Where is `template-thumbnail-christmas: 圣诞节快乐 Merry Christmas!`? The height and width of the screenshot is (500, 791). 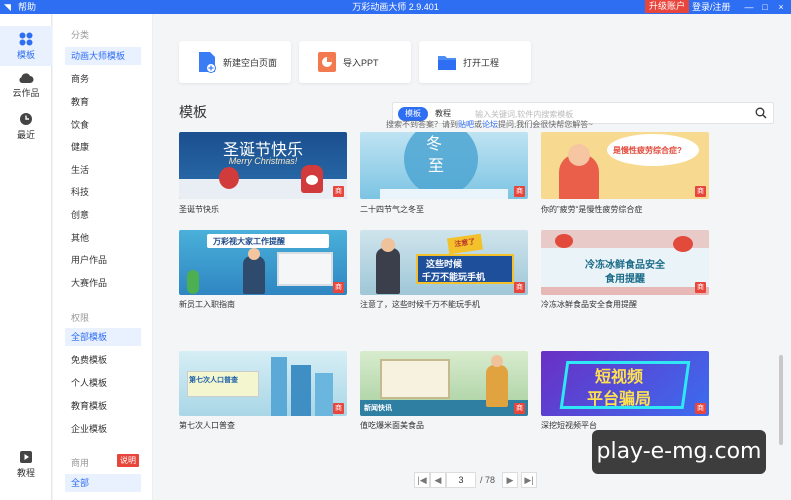 template-thumbnail-christmas: 圣诞节快乐 Merry Christmas! is located at coordinates (263, 165).